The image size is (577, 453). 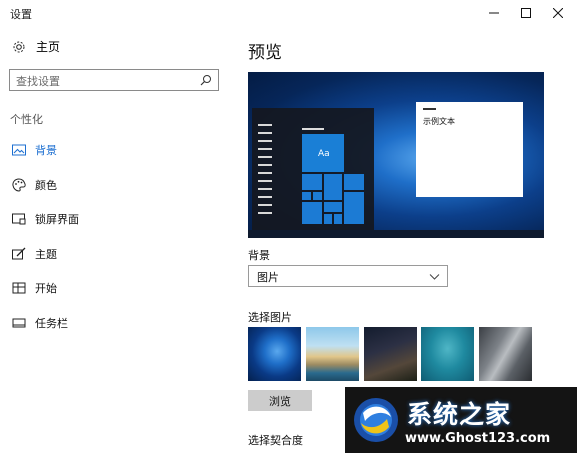 I want to click on preview-window: 示例文本, so click(x=469, y=149).